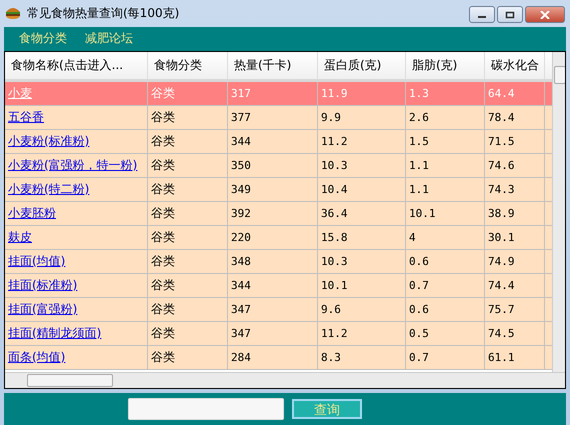 Image resolution: width=570 pixels, height=425 pixels. Describe the element at coordinates (278, 142) in the screenshot. I see `table-row: 小麦粉(标准粉) 谷类 344 11.2 1.5 71.5` at that location.